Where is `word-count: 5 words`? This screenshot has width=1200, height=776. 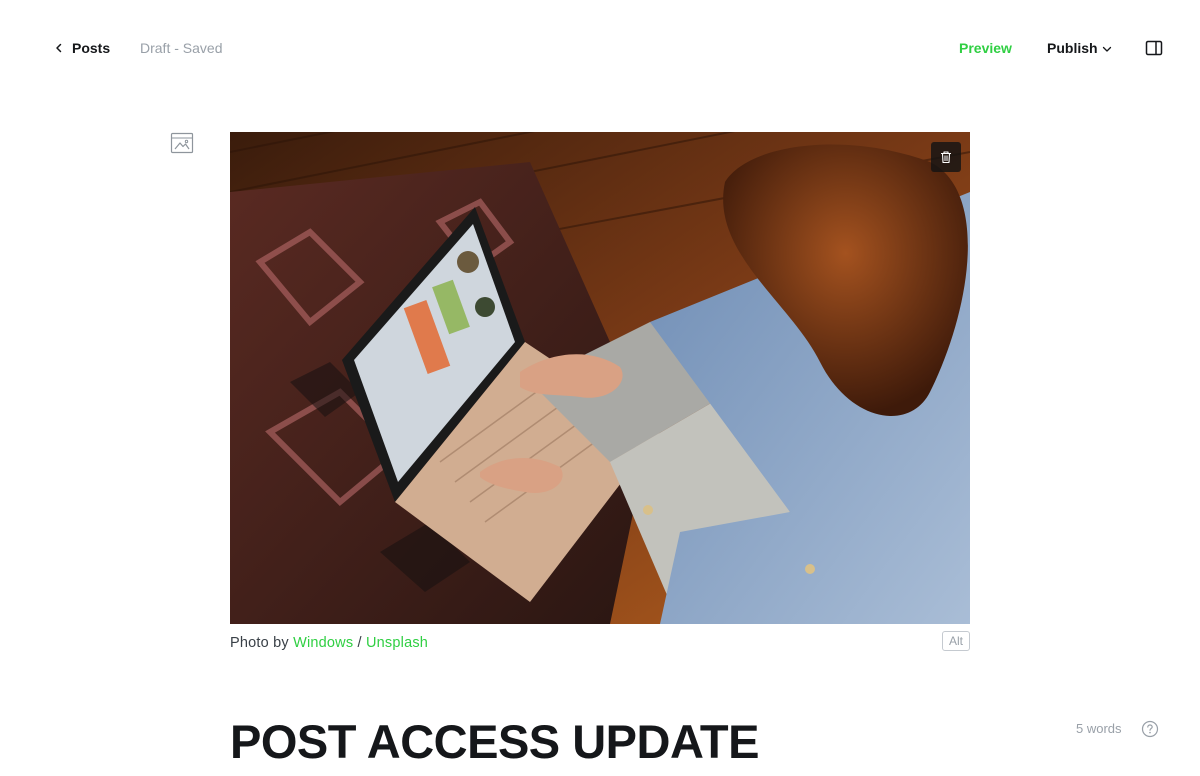
word-count: 5 words is located at coordinates (1099, 728).